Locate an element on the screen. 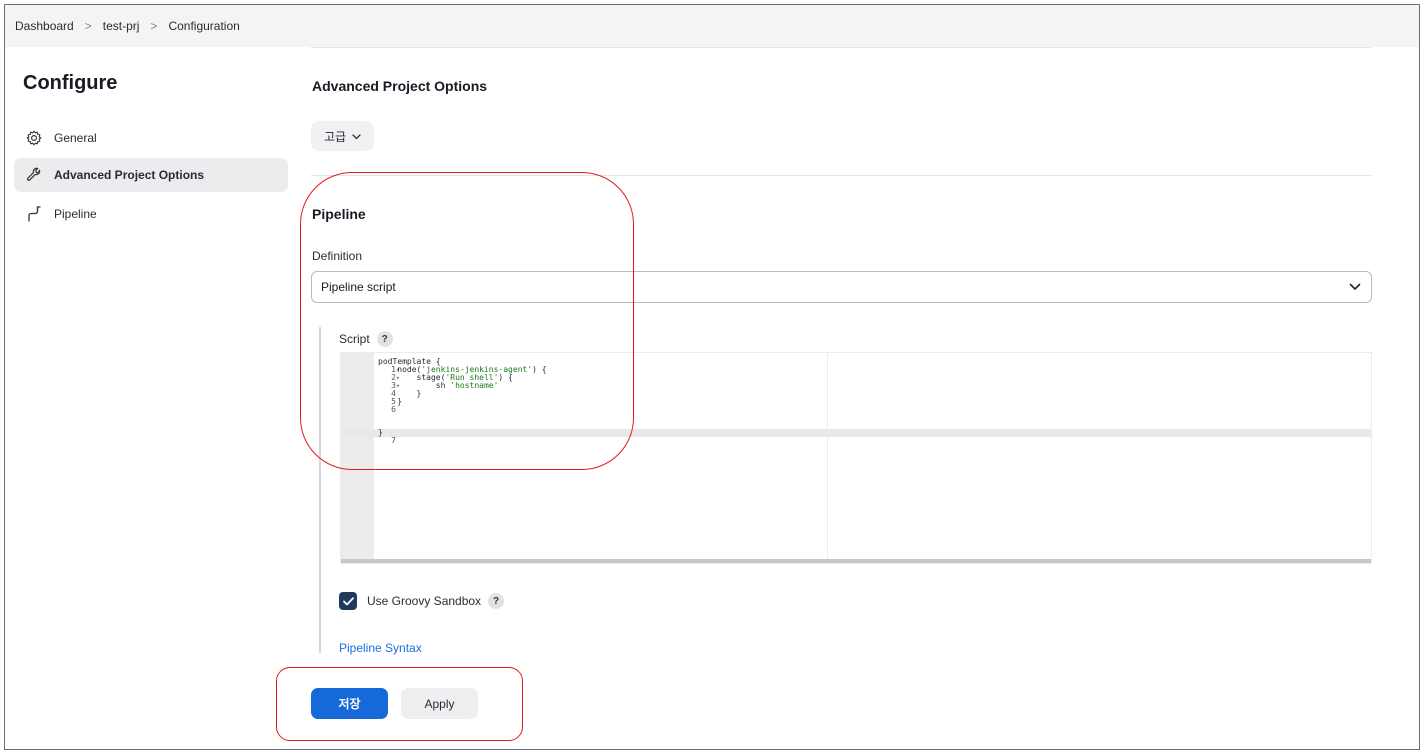 The height and width of the screenshot is (754, 1424). groovy-sandbox-label: Use Groovy Sandbox is located at coordinates (424, 601).